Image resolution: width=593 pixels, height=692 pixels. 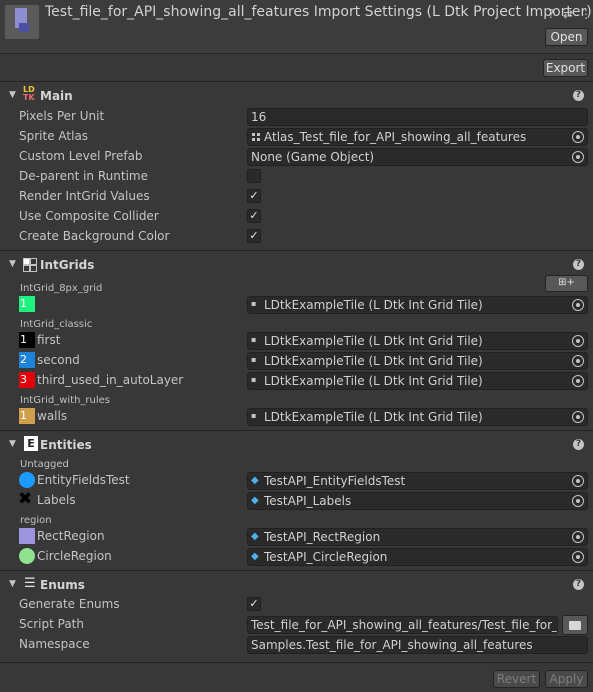 What do you see at coordinates (65, 400) in the screenshot?
I see `intgrid-layer-name: IntGrid_with_rules` at bounding box center [65, 400].